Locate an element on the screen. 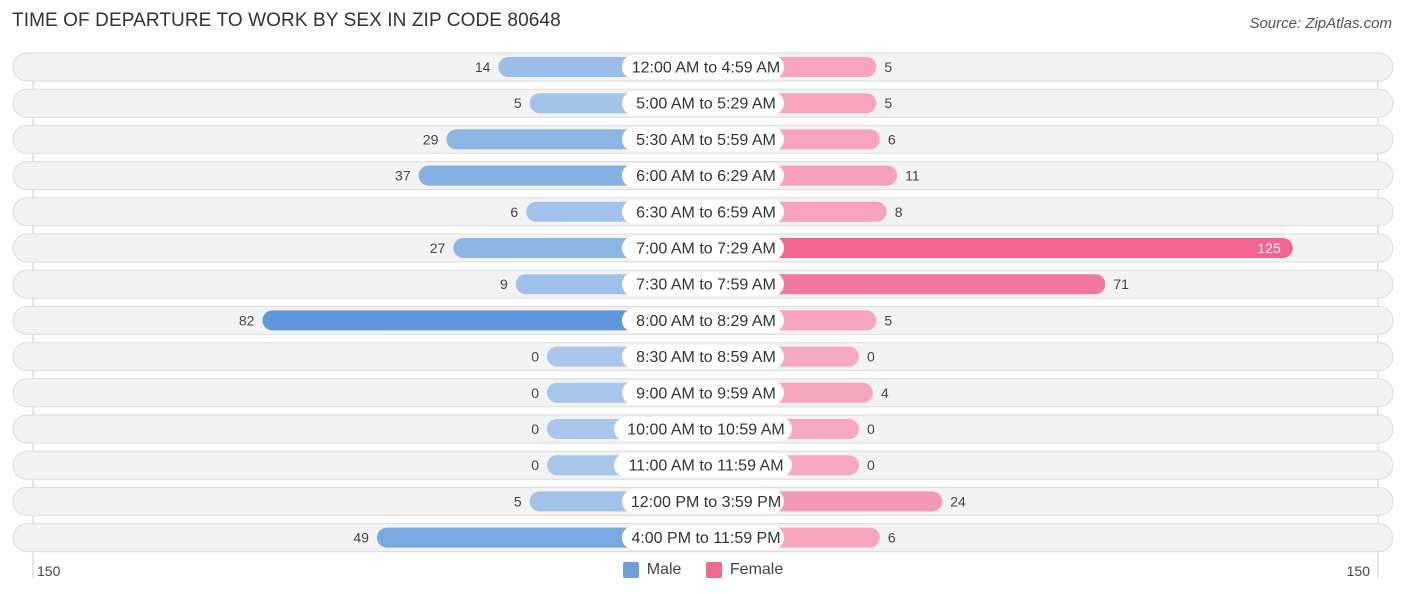  chart-row: 12:00 AM to 4:59 AM 14 5 is located at coordinates (703, 67).